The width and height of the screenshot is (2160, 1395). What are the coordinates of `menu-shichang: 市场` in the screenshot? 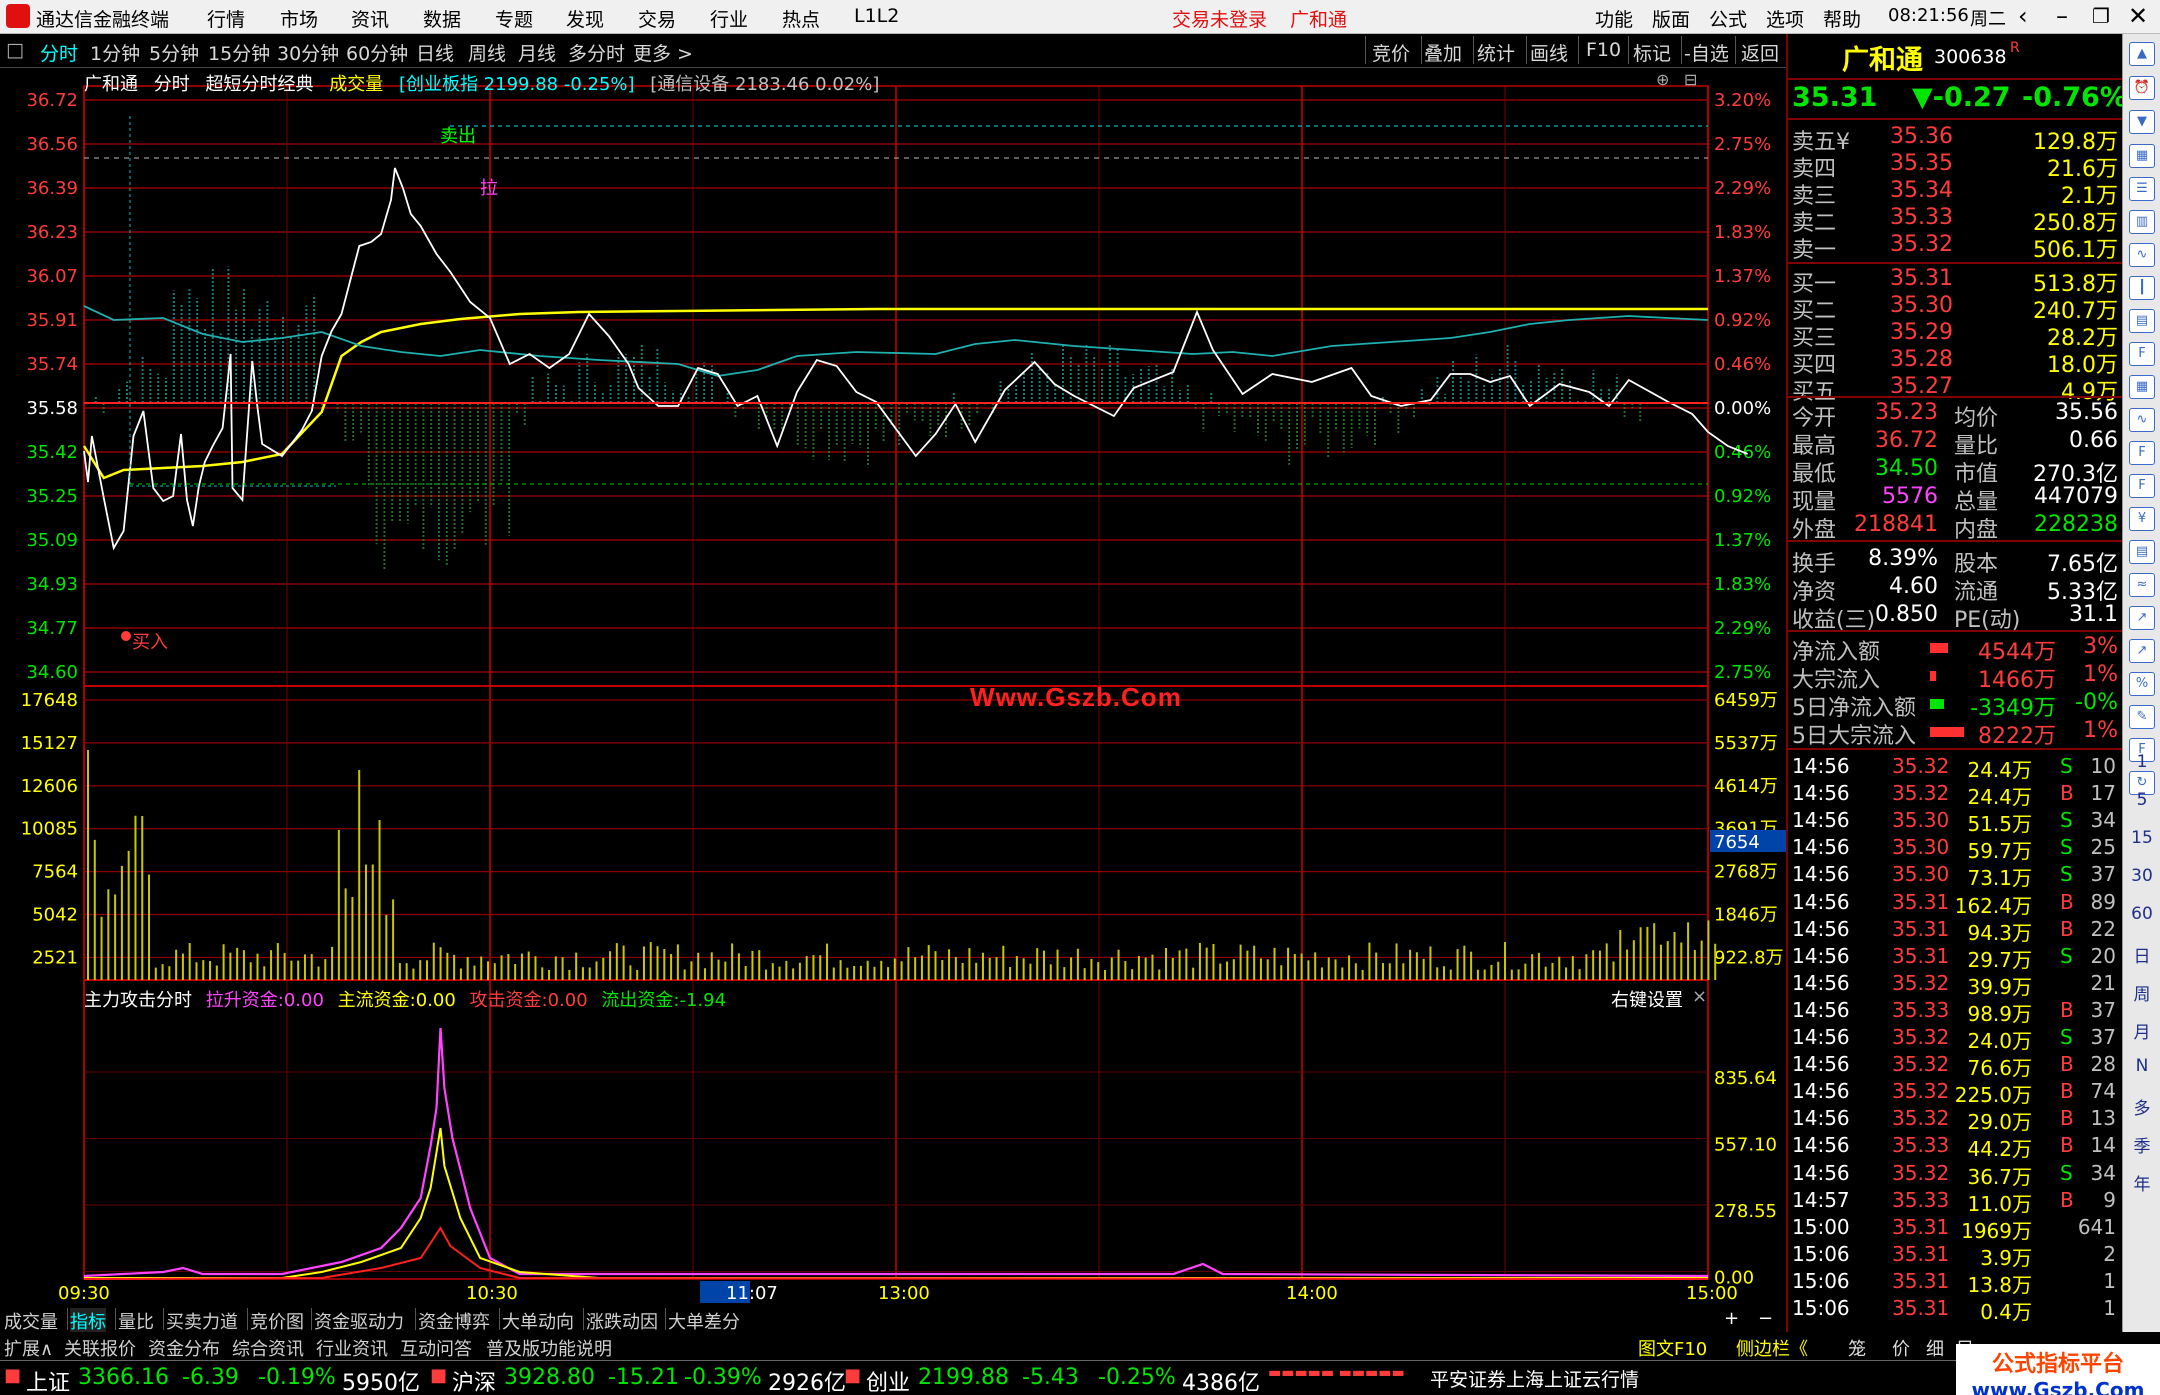 It's located at (299, 18).